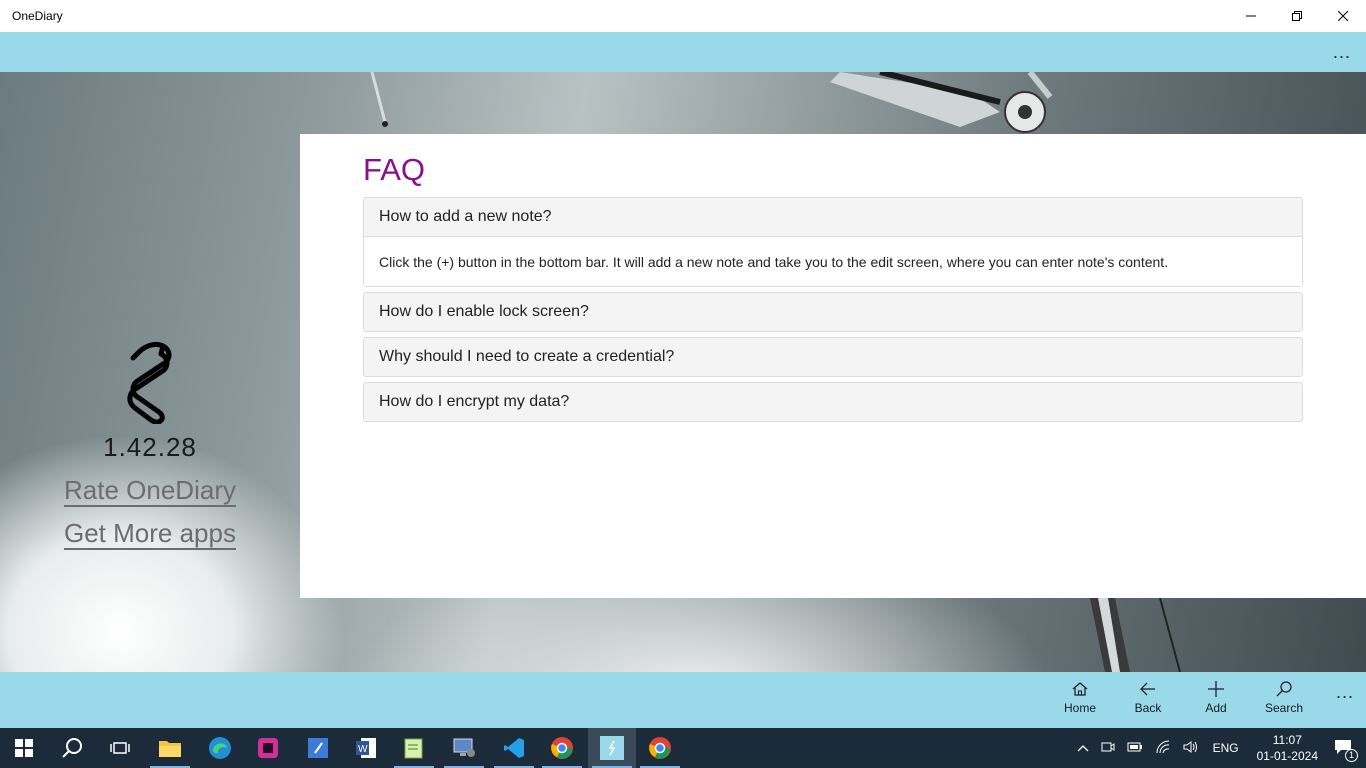 This screenshot has width=1366, height=768. Describe the element at coordinates (1163, 748) in the screenshot. I see `wifi-icon` at that location.